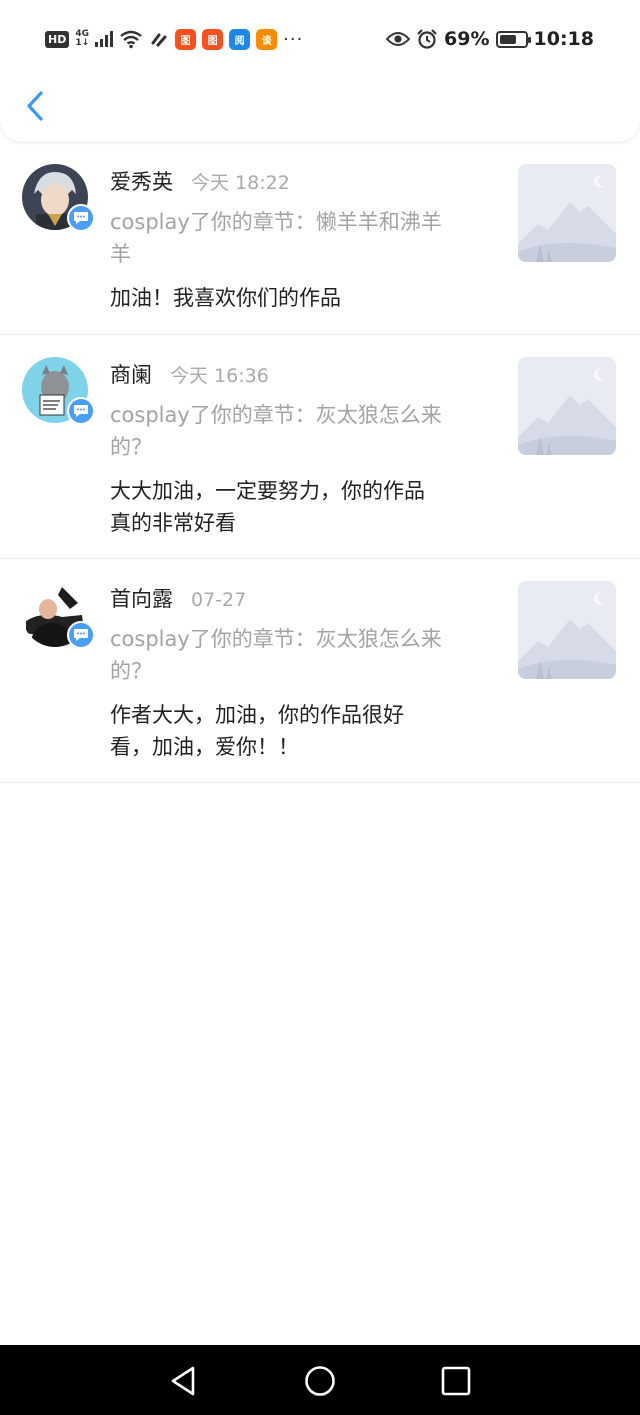  I want to click on header-card: HD 4G 1↓ 图 图 阅 谈 ··· 69% 10:18, so click(320, 71).